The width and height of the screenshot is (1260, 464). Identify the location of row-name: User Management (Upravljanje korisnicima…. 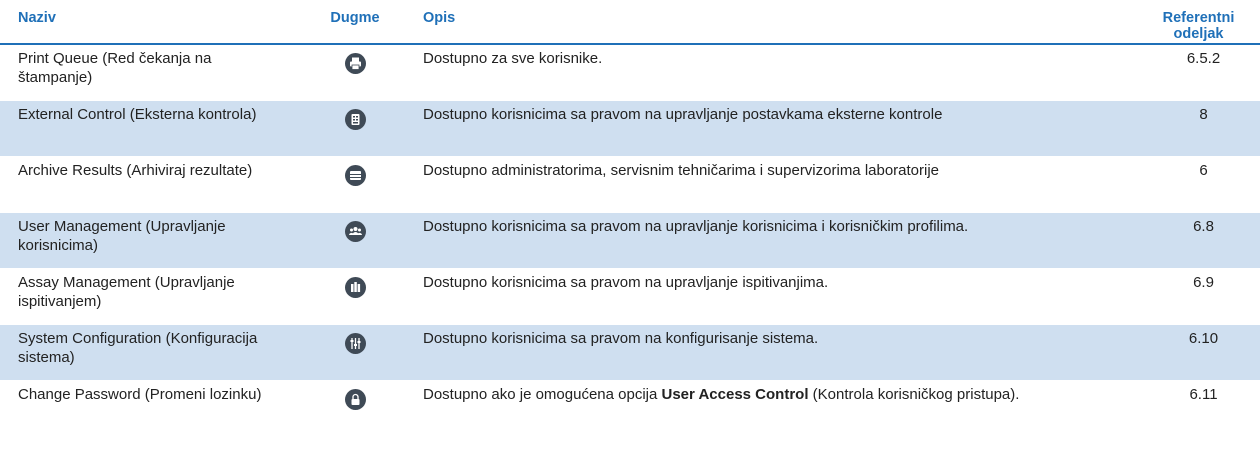
(147, 240).